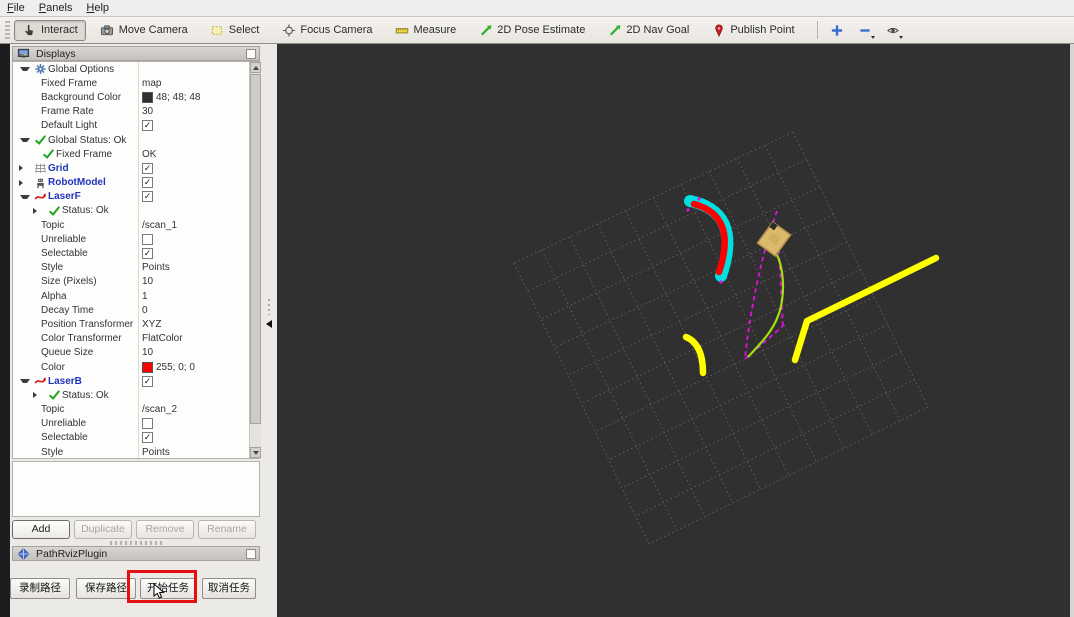 Image resolution: width=1074 pixels, height=617 pixels. I want to click on tree-row: Global Options, so click(136, 69).